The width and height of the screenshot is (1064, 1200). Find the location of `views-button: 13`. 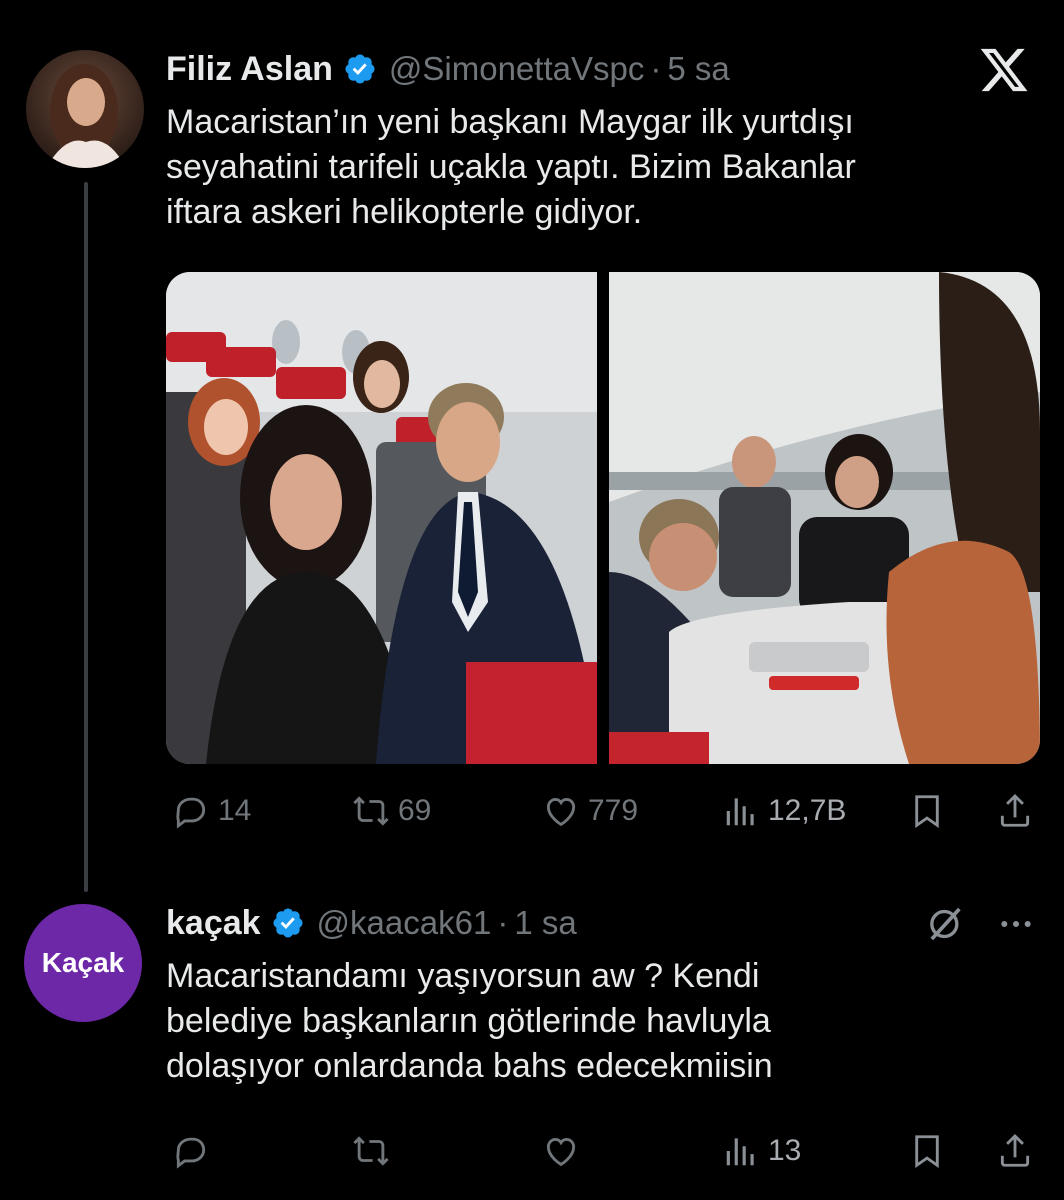

views-button: 13 is located at coordinates (761, 1151).